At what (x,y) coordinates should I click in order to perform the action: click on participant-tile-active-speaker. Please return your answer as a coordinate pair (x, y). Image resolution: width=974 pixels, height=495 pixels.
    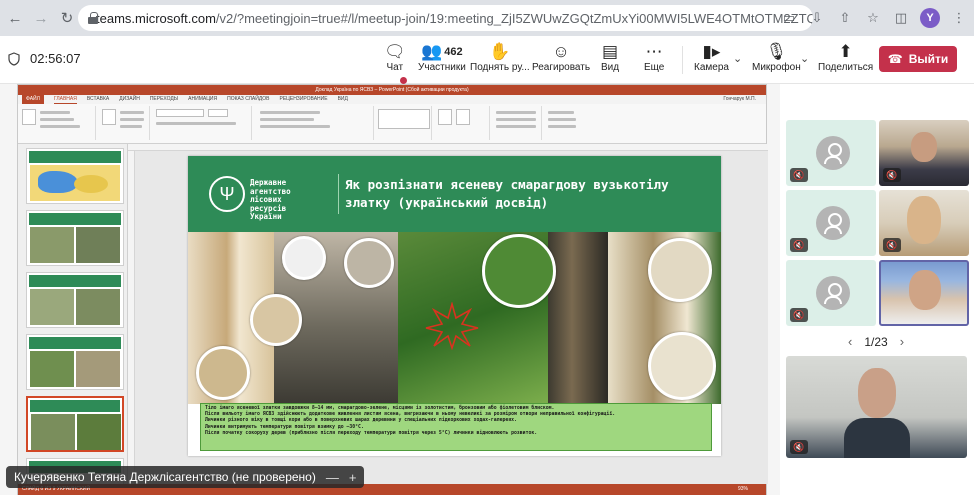
    Looking at the image, I should click on (924, 293).